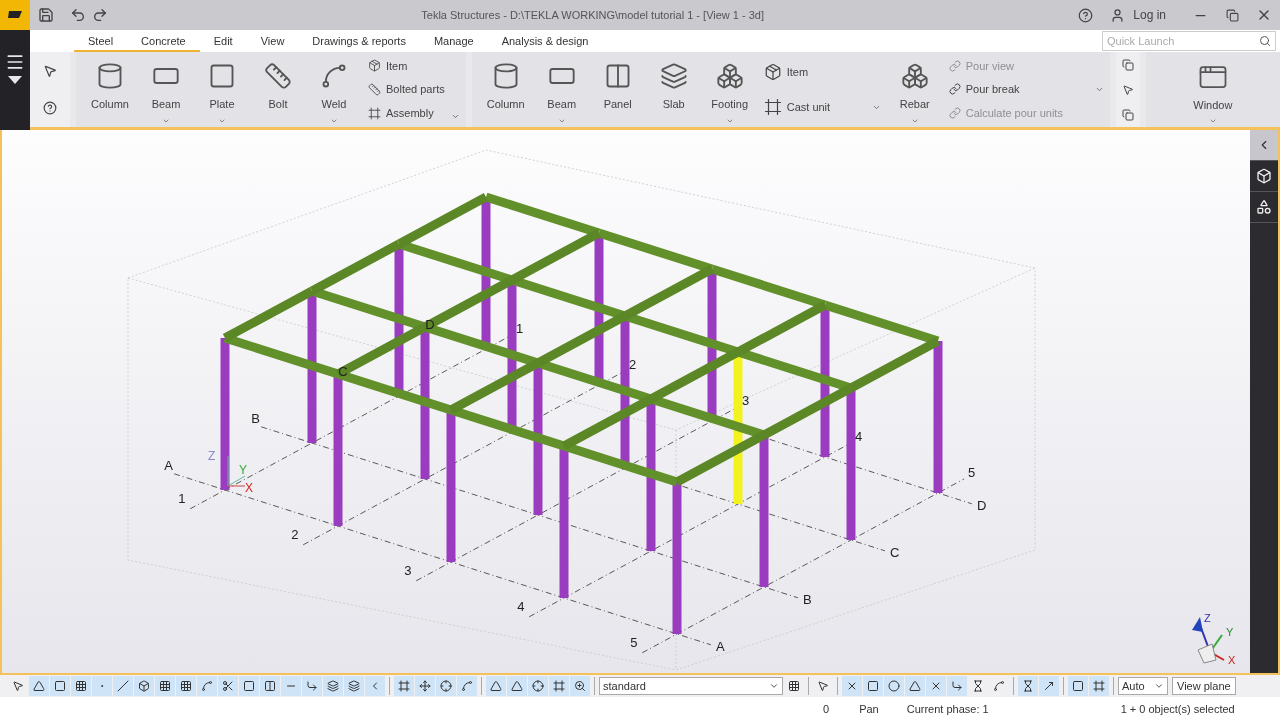  I want to click on search-icon, so click(1265, 41).